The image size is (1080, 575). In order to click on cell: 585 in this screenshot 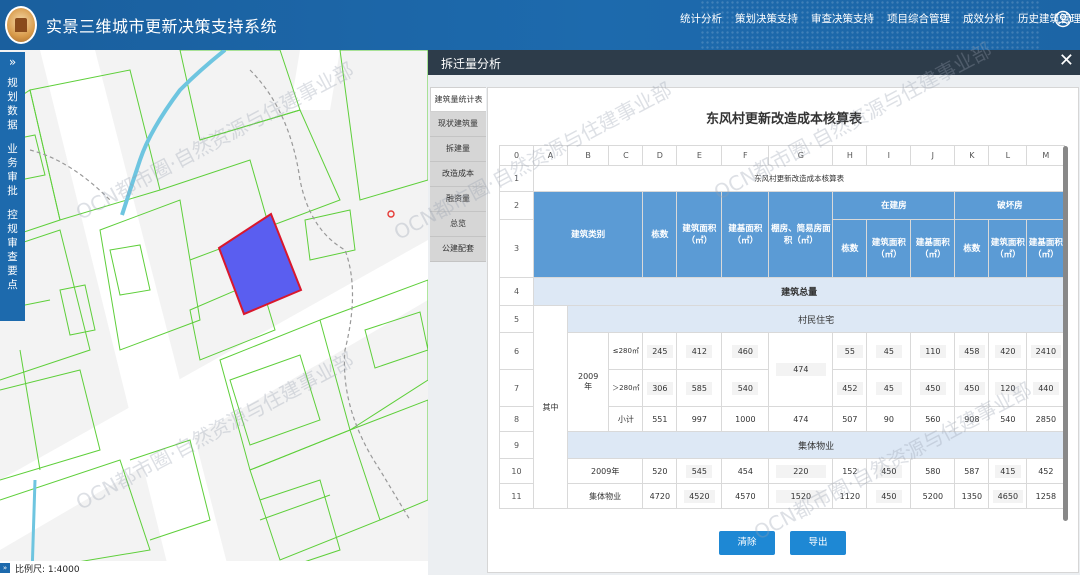, I will do `click(699, 388)`.